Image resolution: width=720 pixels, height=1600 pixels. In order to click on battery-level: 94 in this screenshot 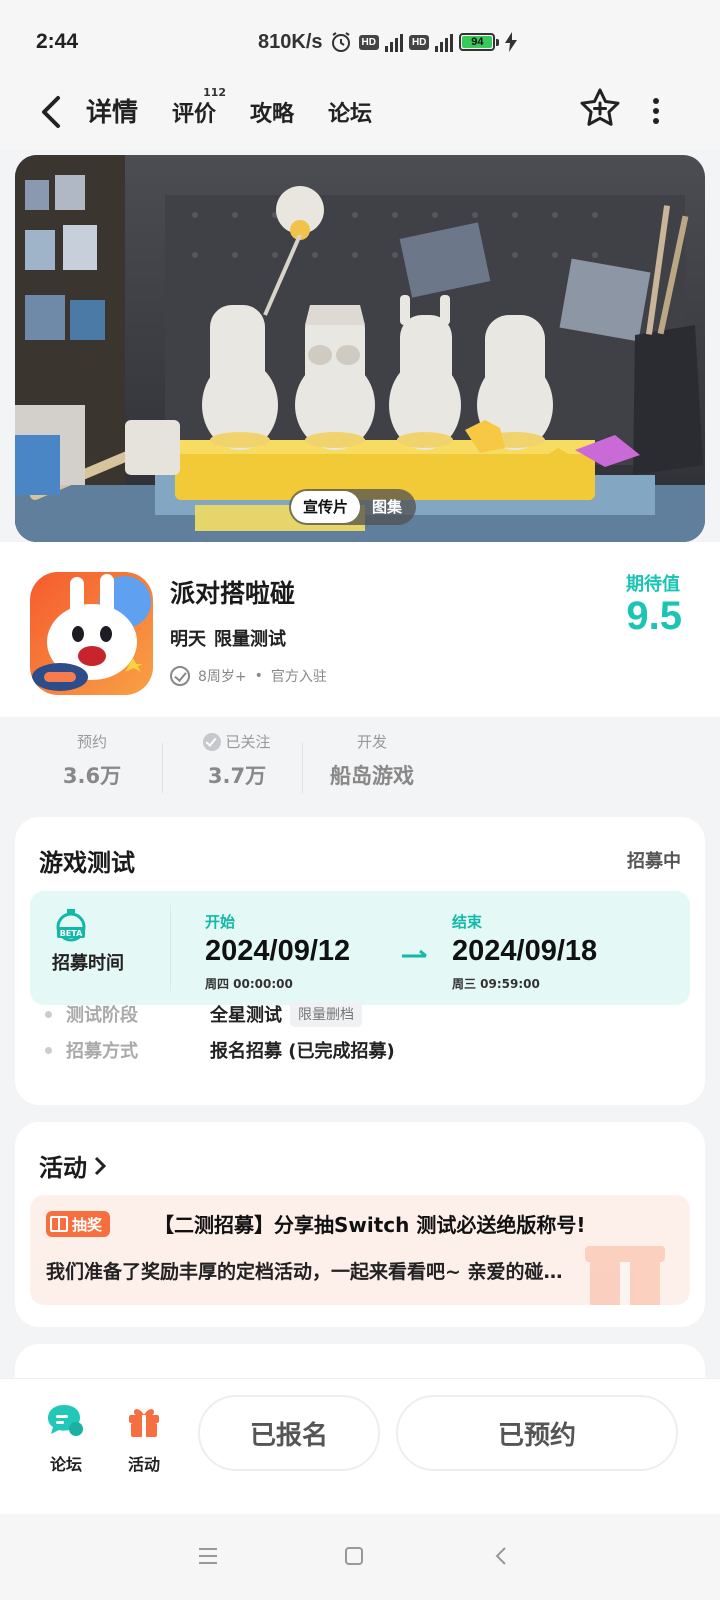, I will do `click(477, 42)`.